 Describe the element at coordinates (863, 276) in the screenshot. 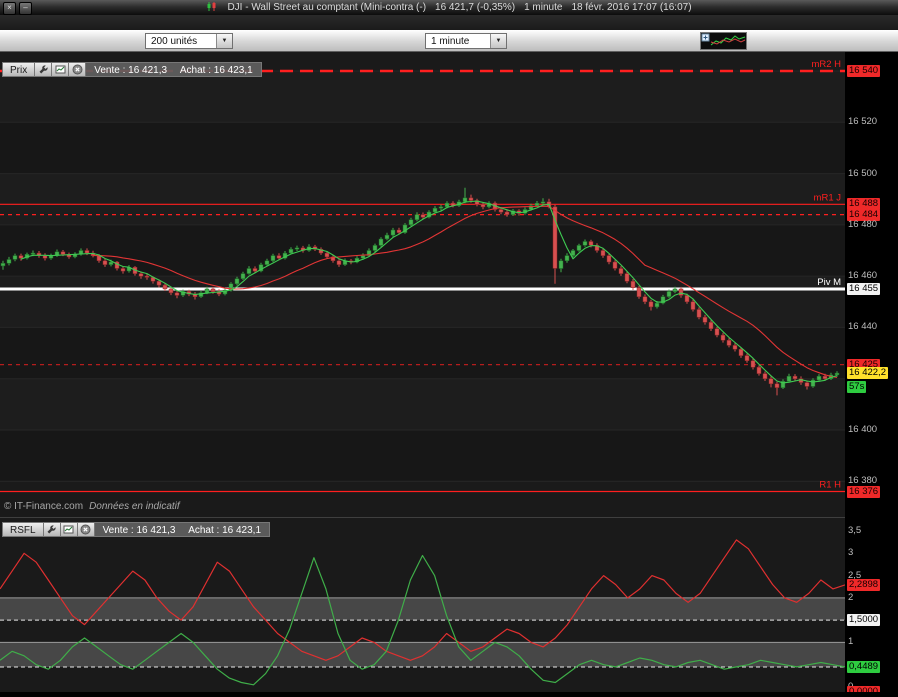

I see `axis-tick-label: 16 460` at that location.